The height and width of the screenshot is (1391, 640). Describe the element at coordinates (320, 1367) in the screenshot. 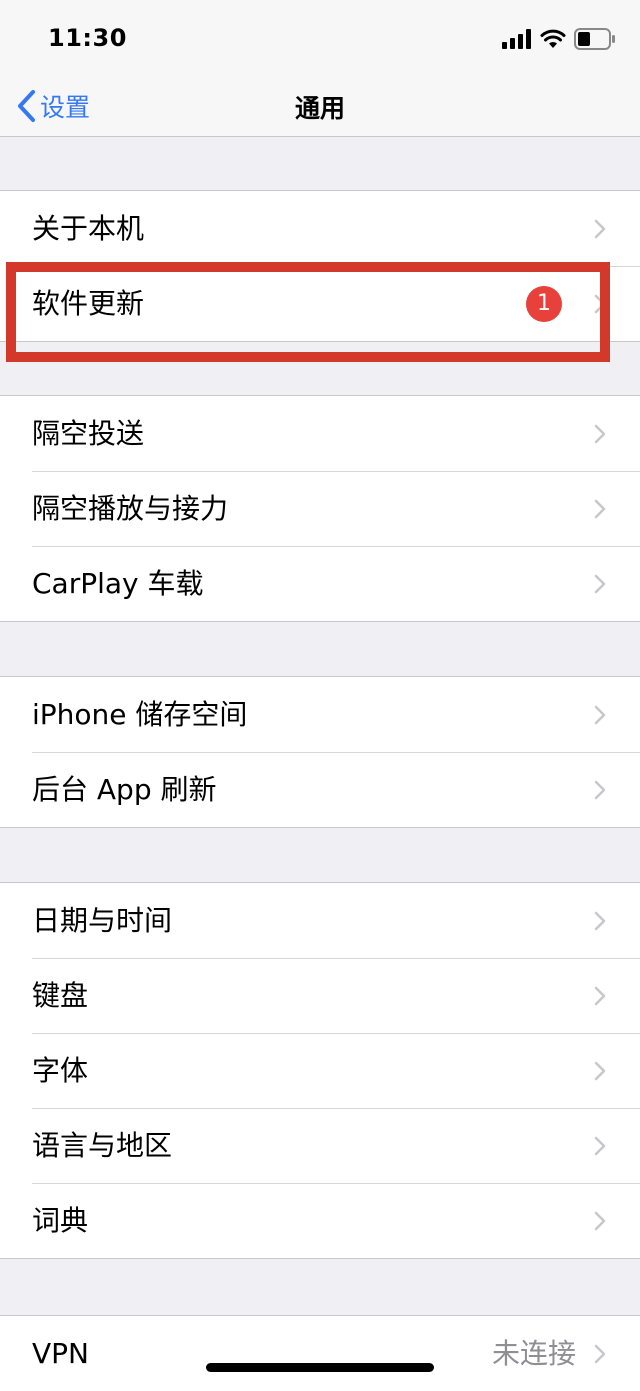

I see `home-indicator` at that location.